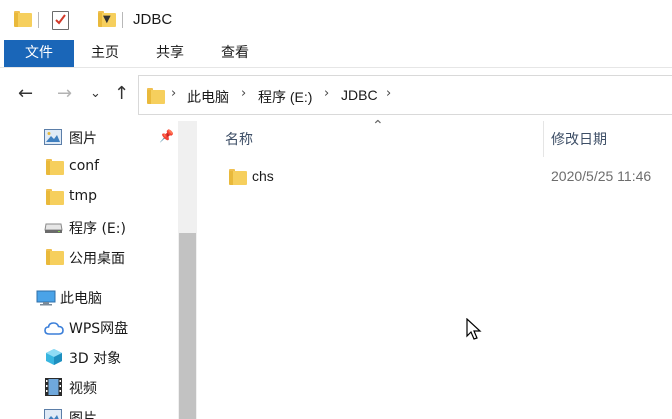 The height and width of the screenshot is (419, 672). I want to click on drive-icon, so click(53, 230).